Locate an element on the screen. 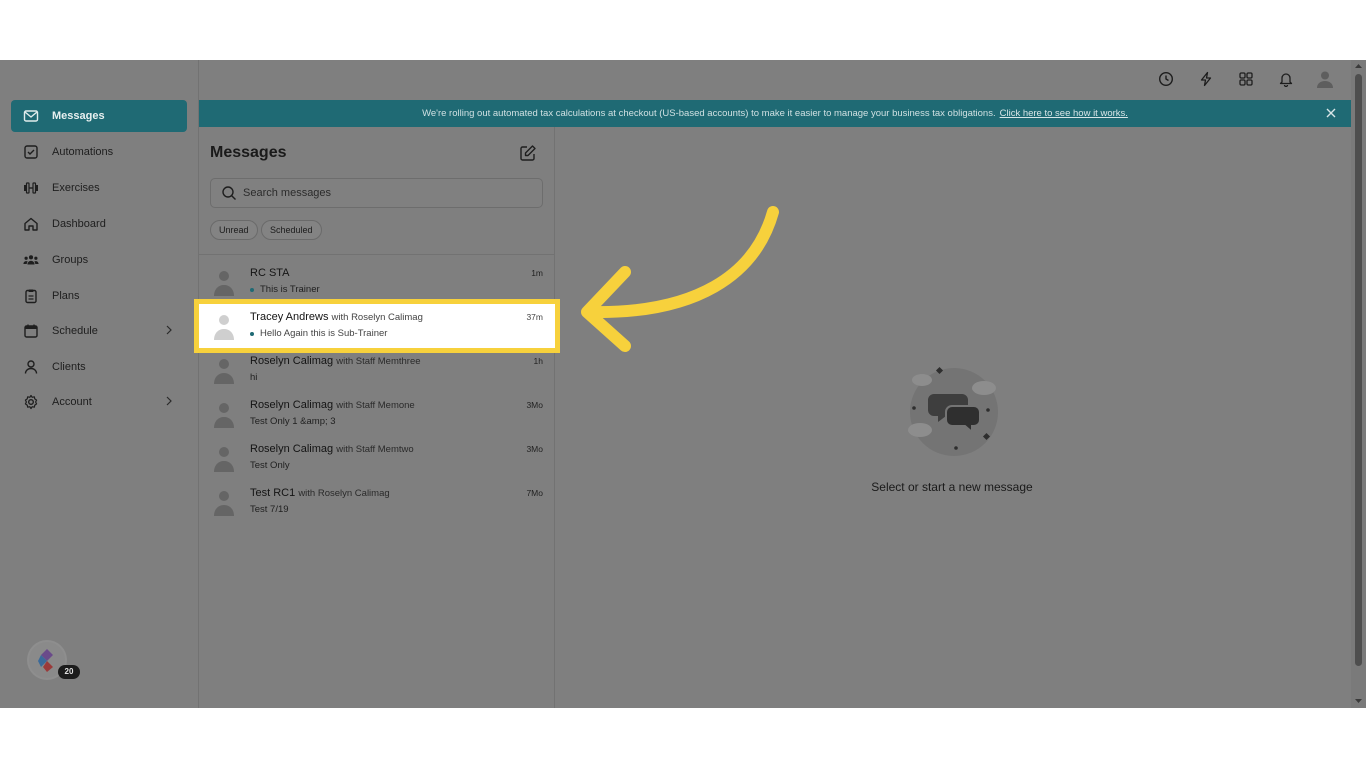  chat-bubbles-illustration-icon is located at coordinates (953, 411).